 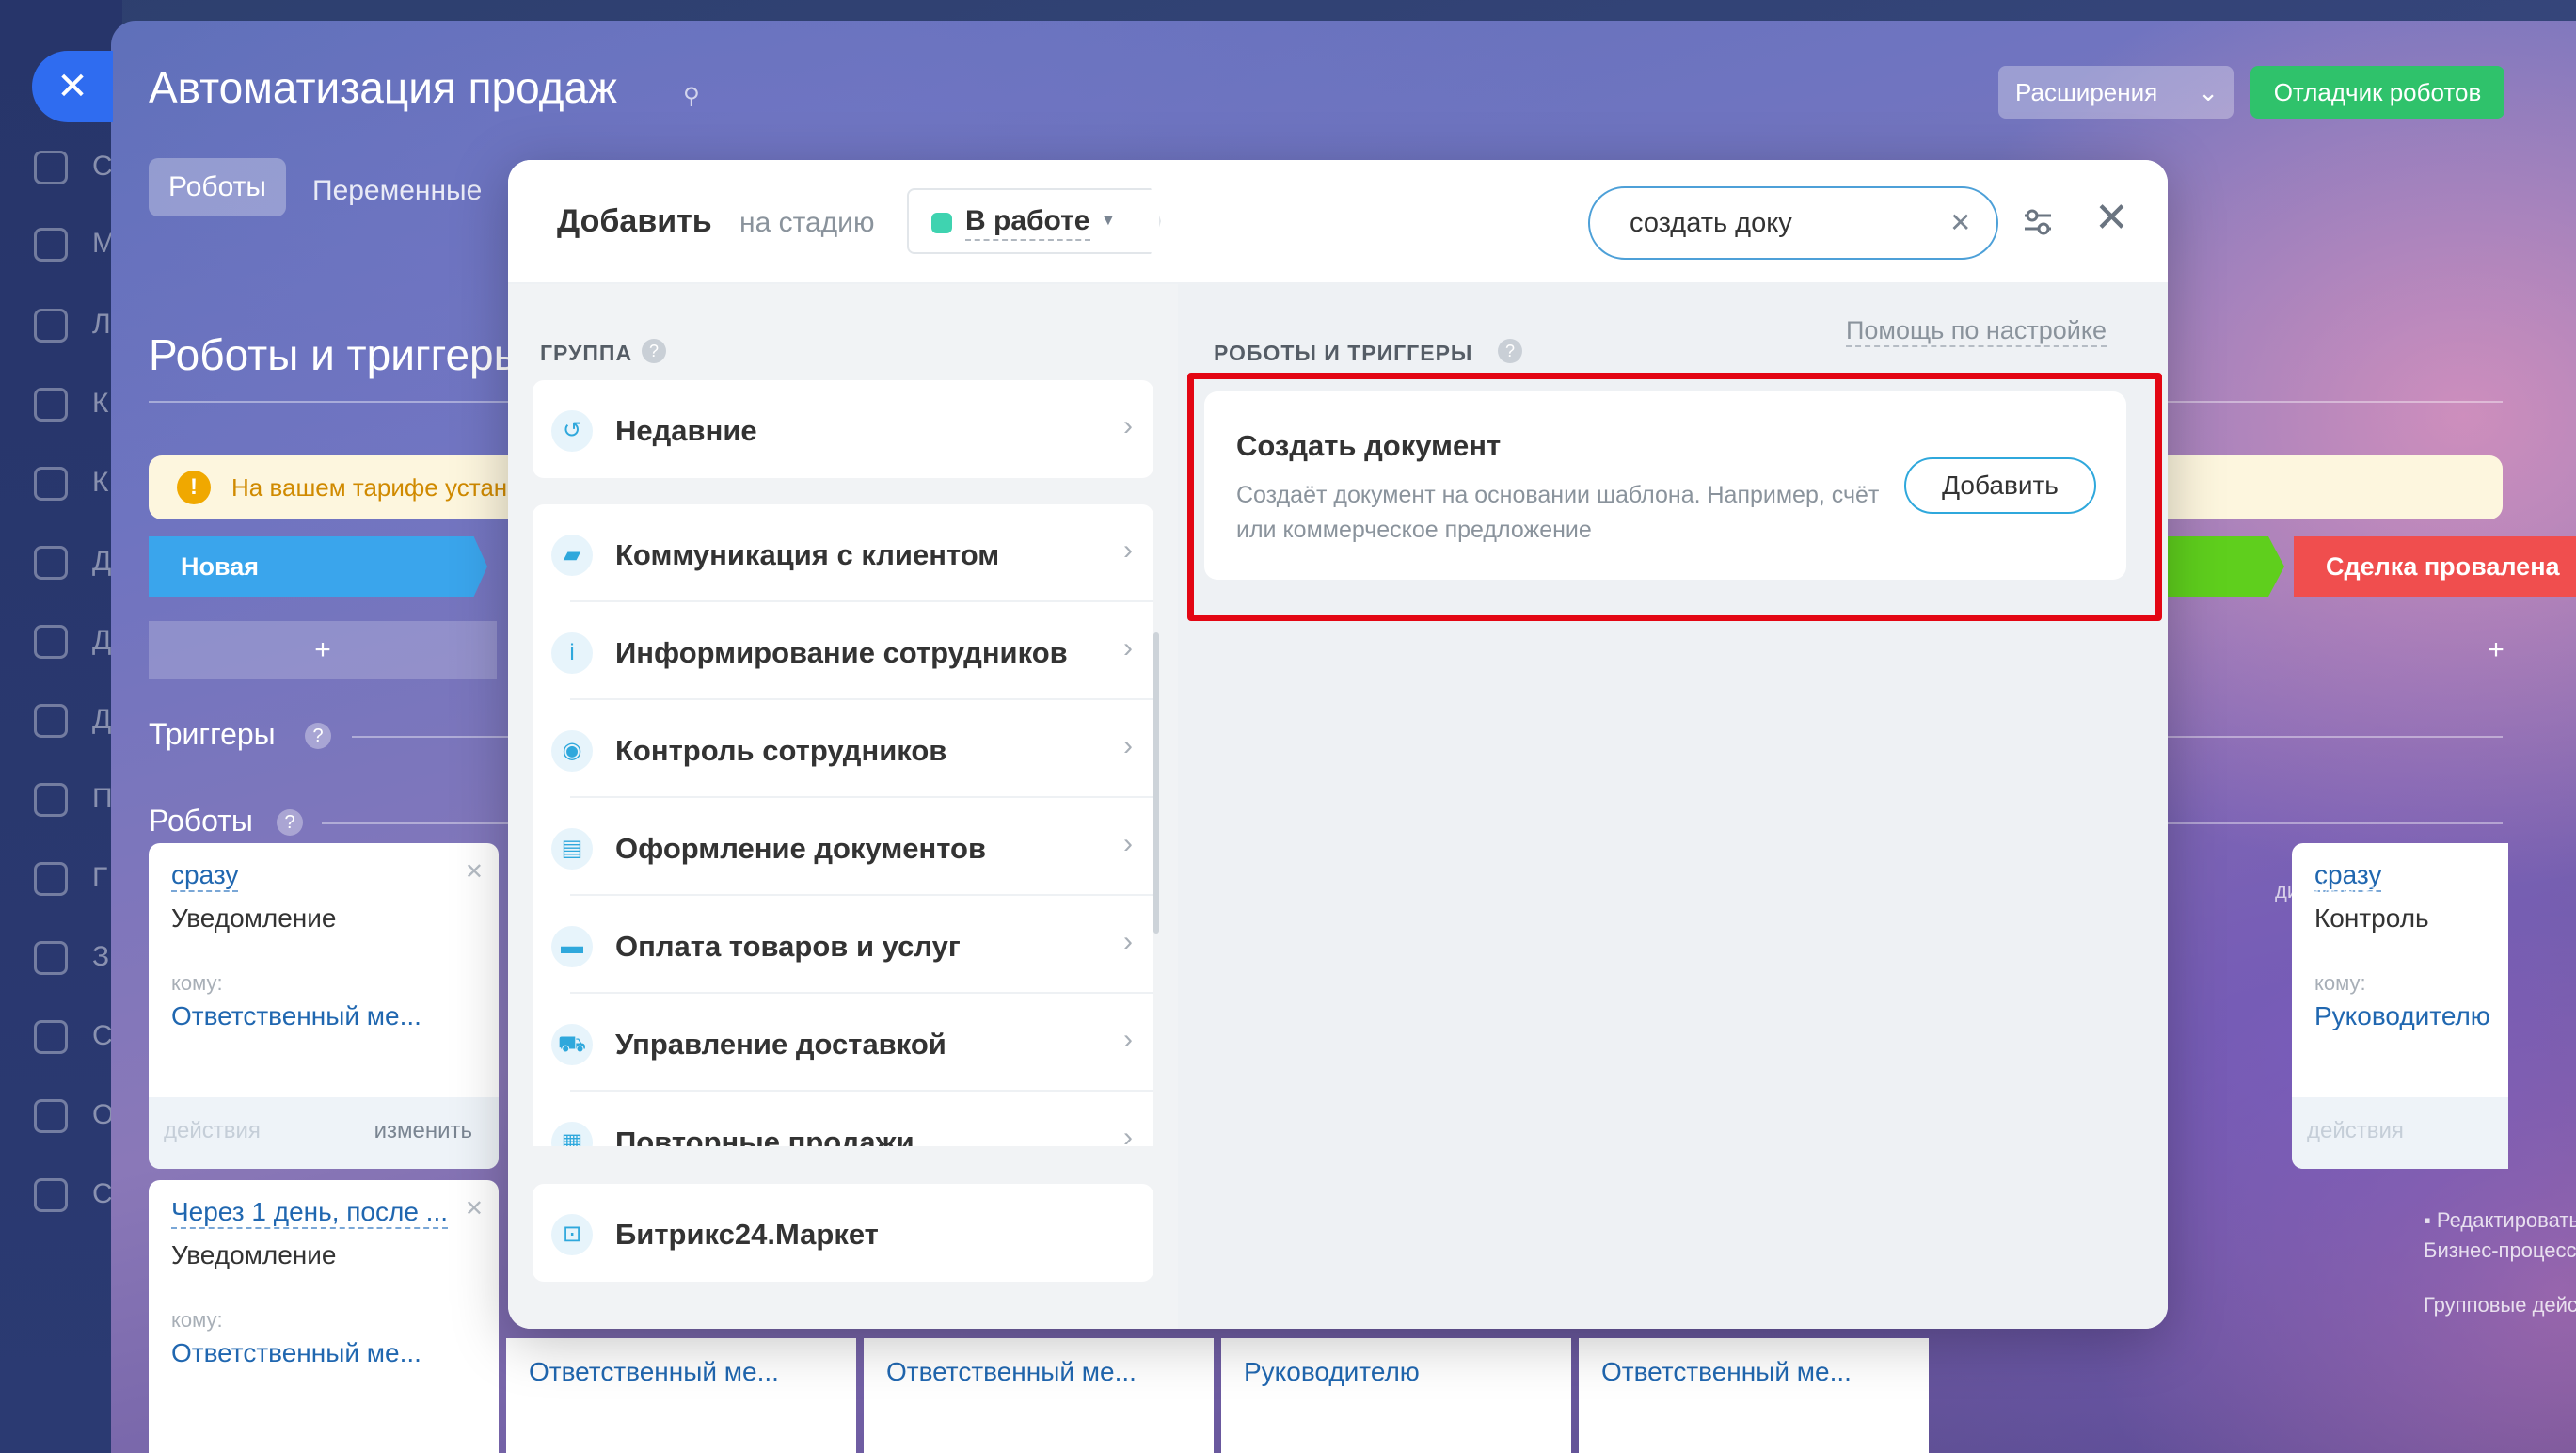 I want to click on group-actions-link: Групповые действ, so click(x=2500, y=1305).